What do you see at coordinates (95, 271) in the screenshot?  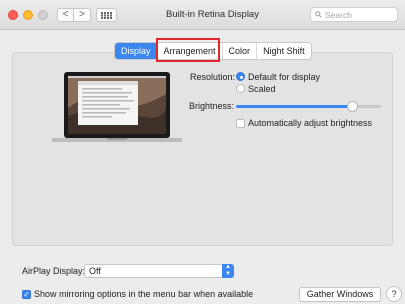 I see `airplay-display-value: Off` at bounding box center [95, 271].